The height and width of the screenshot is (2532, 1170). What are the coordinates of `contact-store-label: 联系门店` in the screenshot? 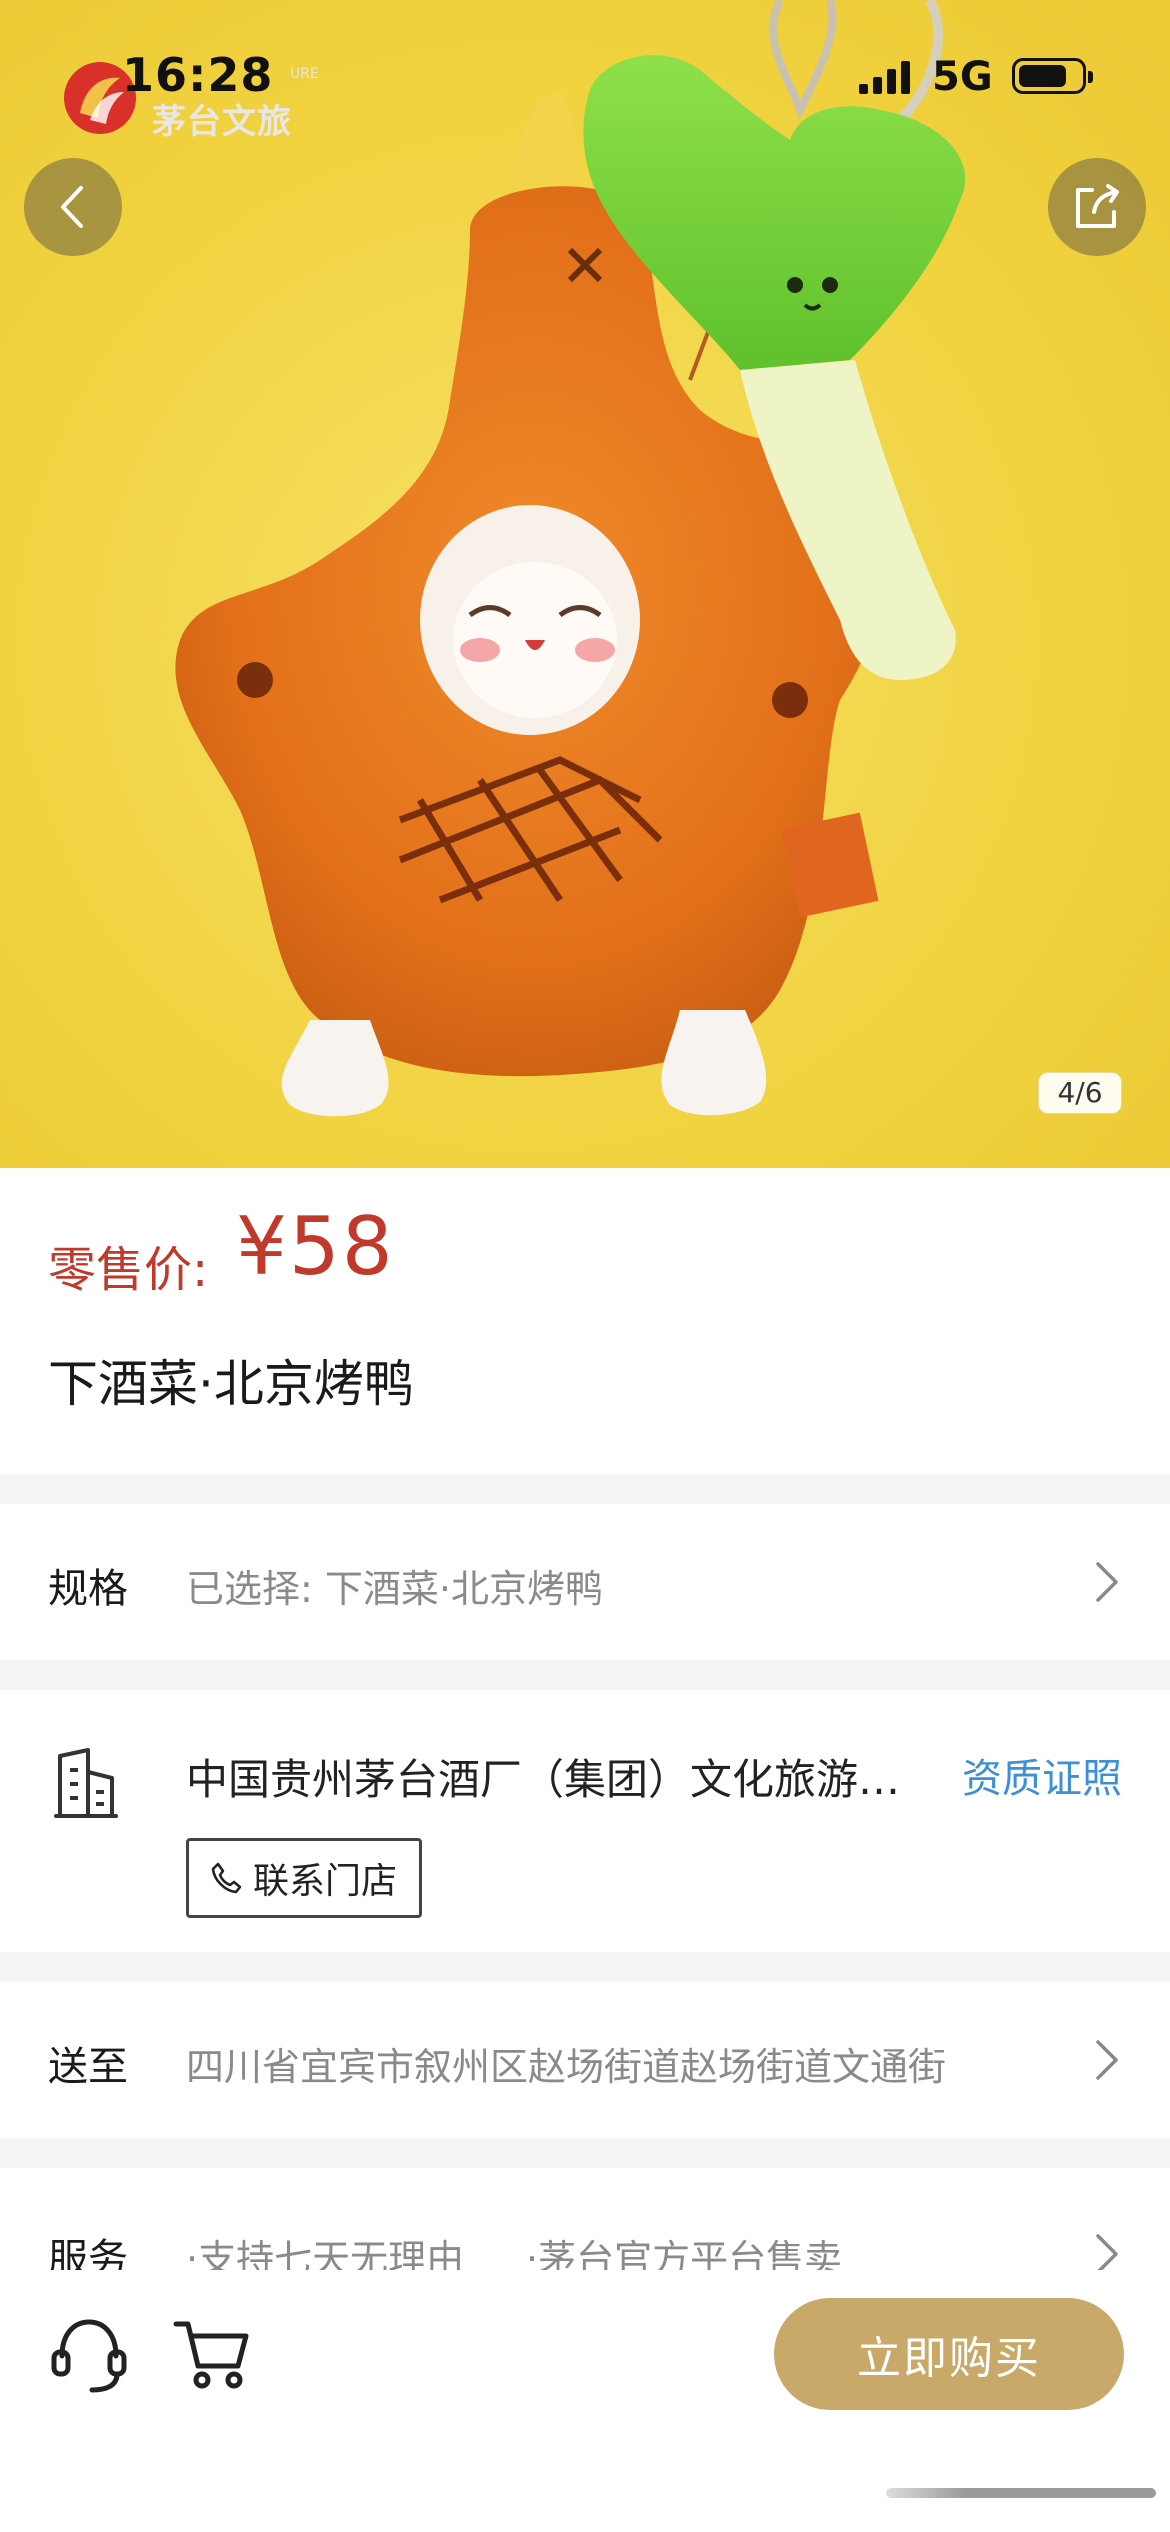 It's located at (325, 1881).